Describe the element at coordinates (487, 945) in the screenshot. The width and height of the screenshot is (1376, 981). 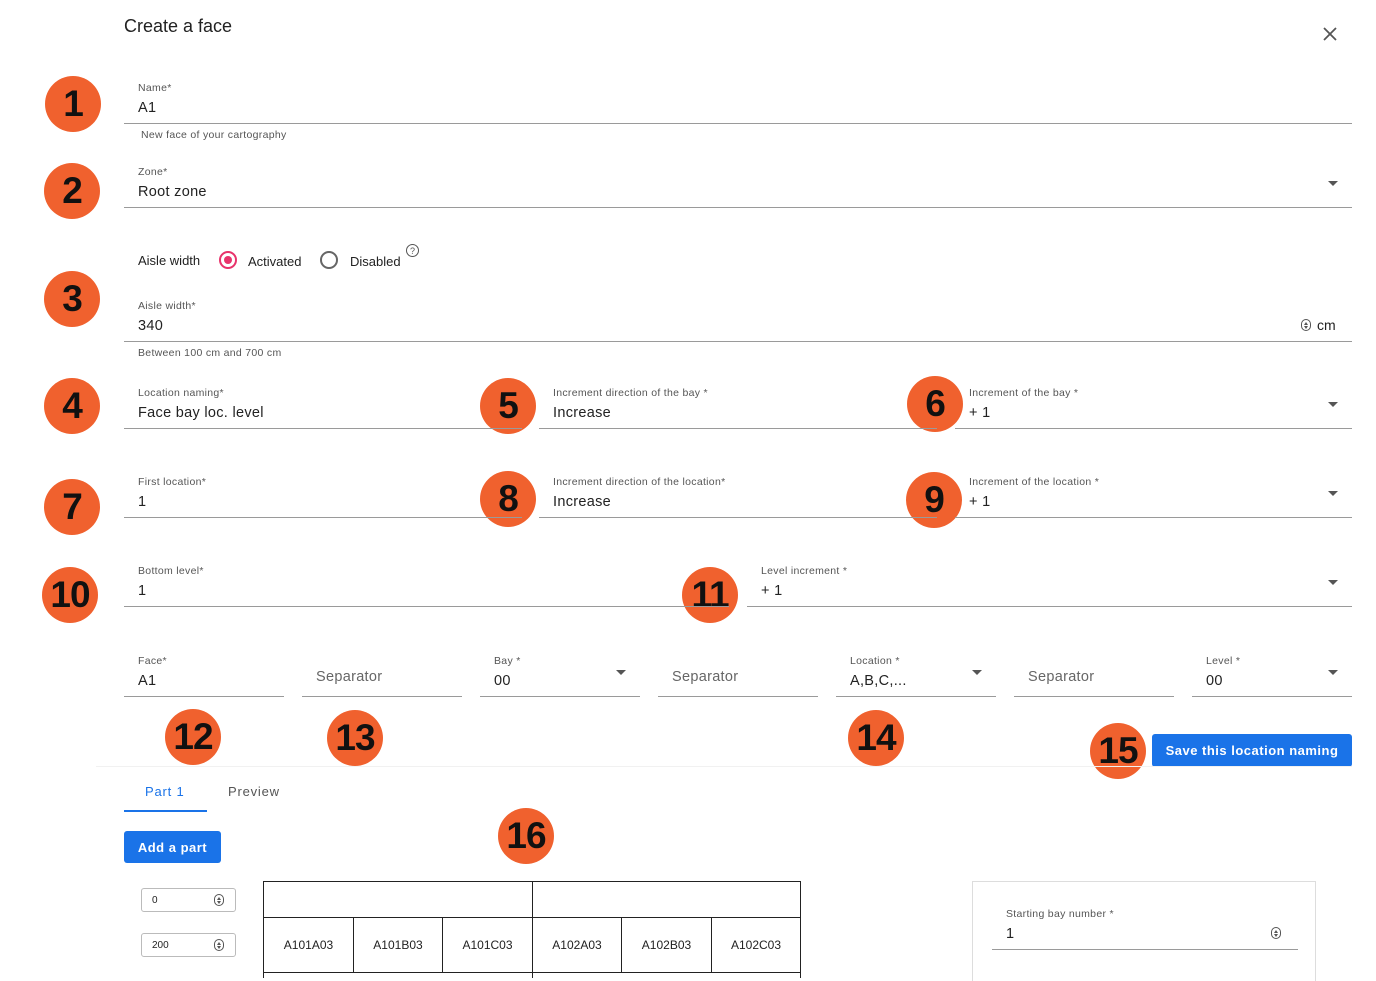
I see `grid-cell: A101C03` at that location.